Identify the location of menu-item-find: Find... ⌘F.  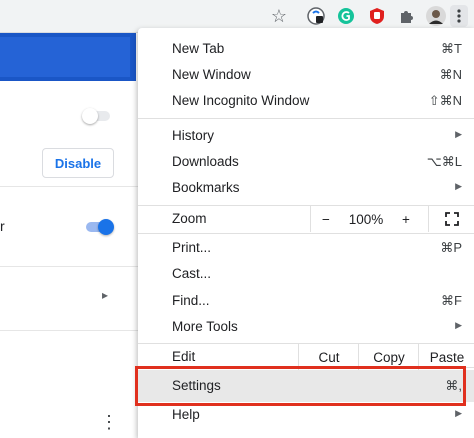
(306, 301).